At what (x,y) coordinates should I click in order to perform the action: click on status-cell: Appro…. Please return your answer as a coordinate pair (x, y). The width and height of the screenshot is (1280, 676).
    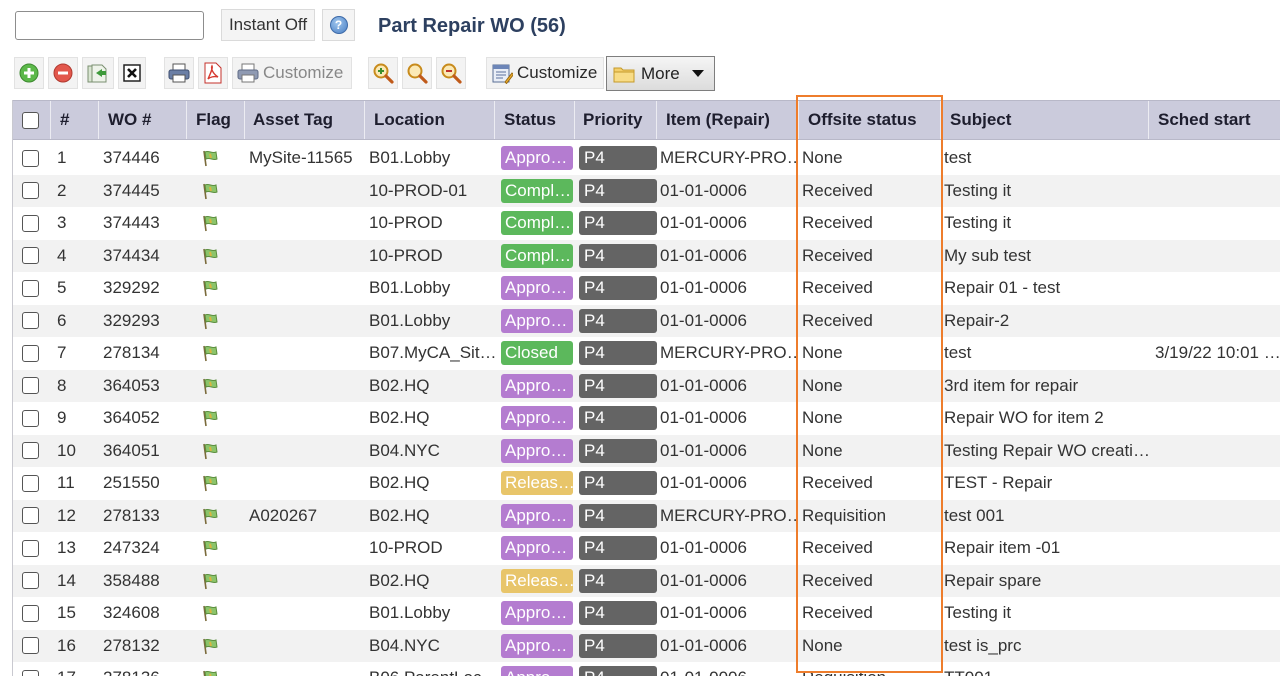
    Looking at the image, I should click on (535, 646).